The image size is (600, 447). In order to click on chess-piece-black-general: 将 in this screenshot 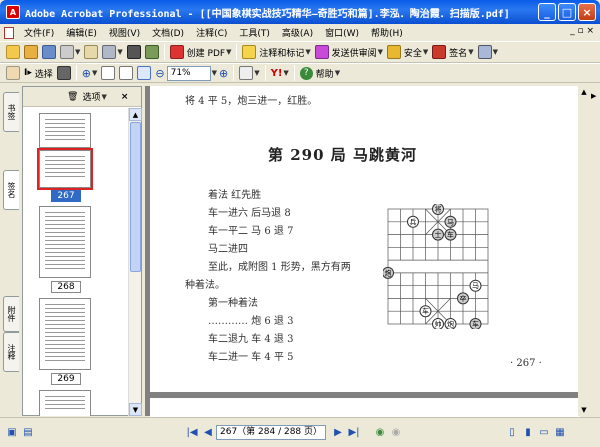, I will do `click(438, 209)`.